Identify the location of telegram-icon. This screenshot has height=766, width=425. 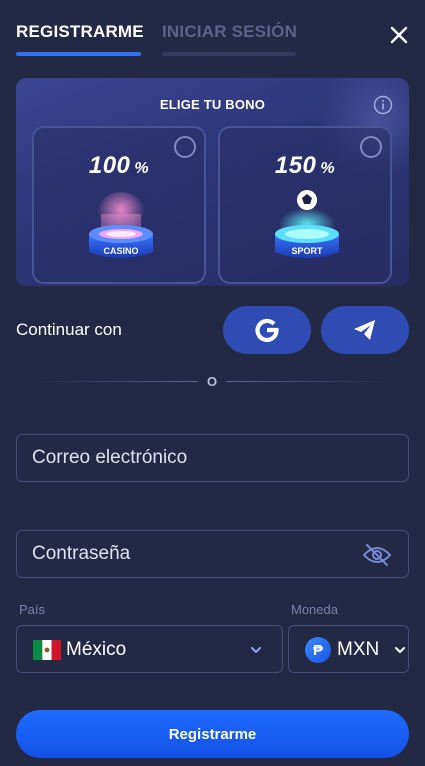
(364, 330).